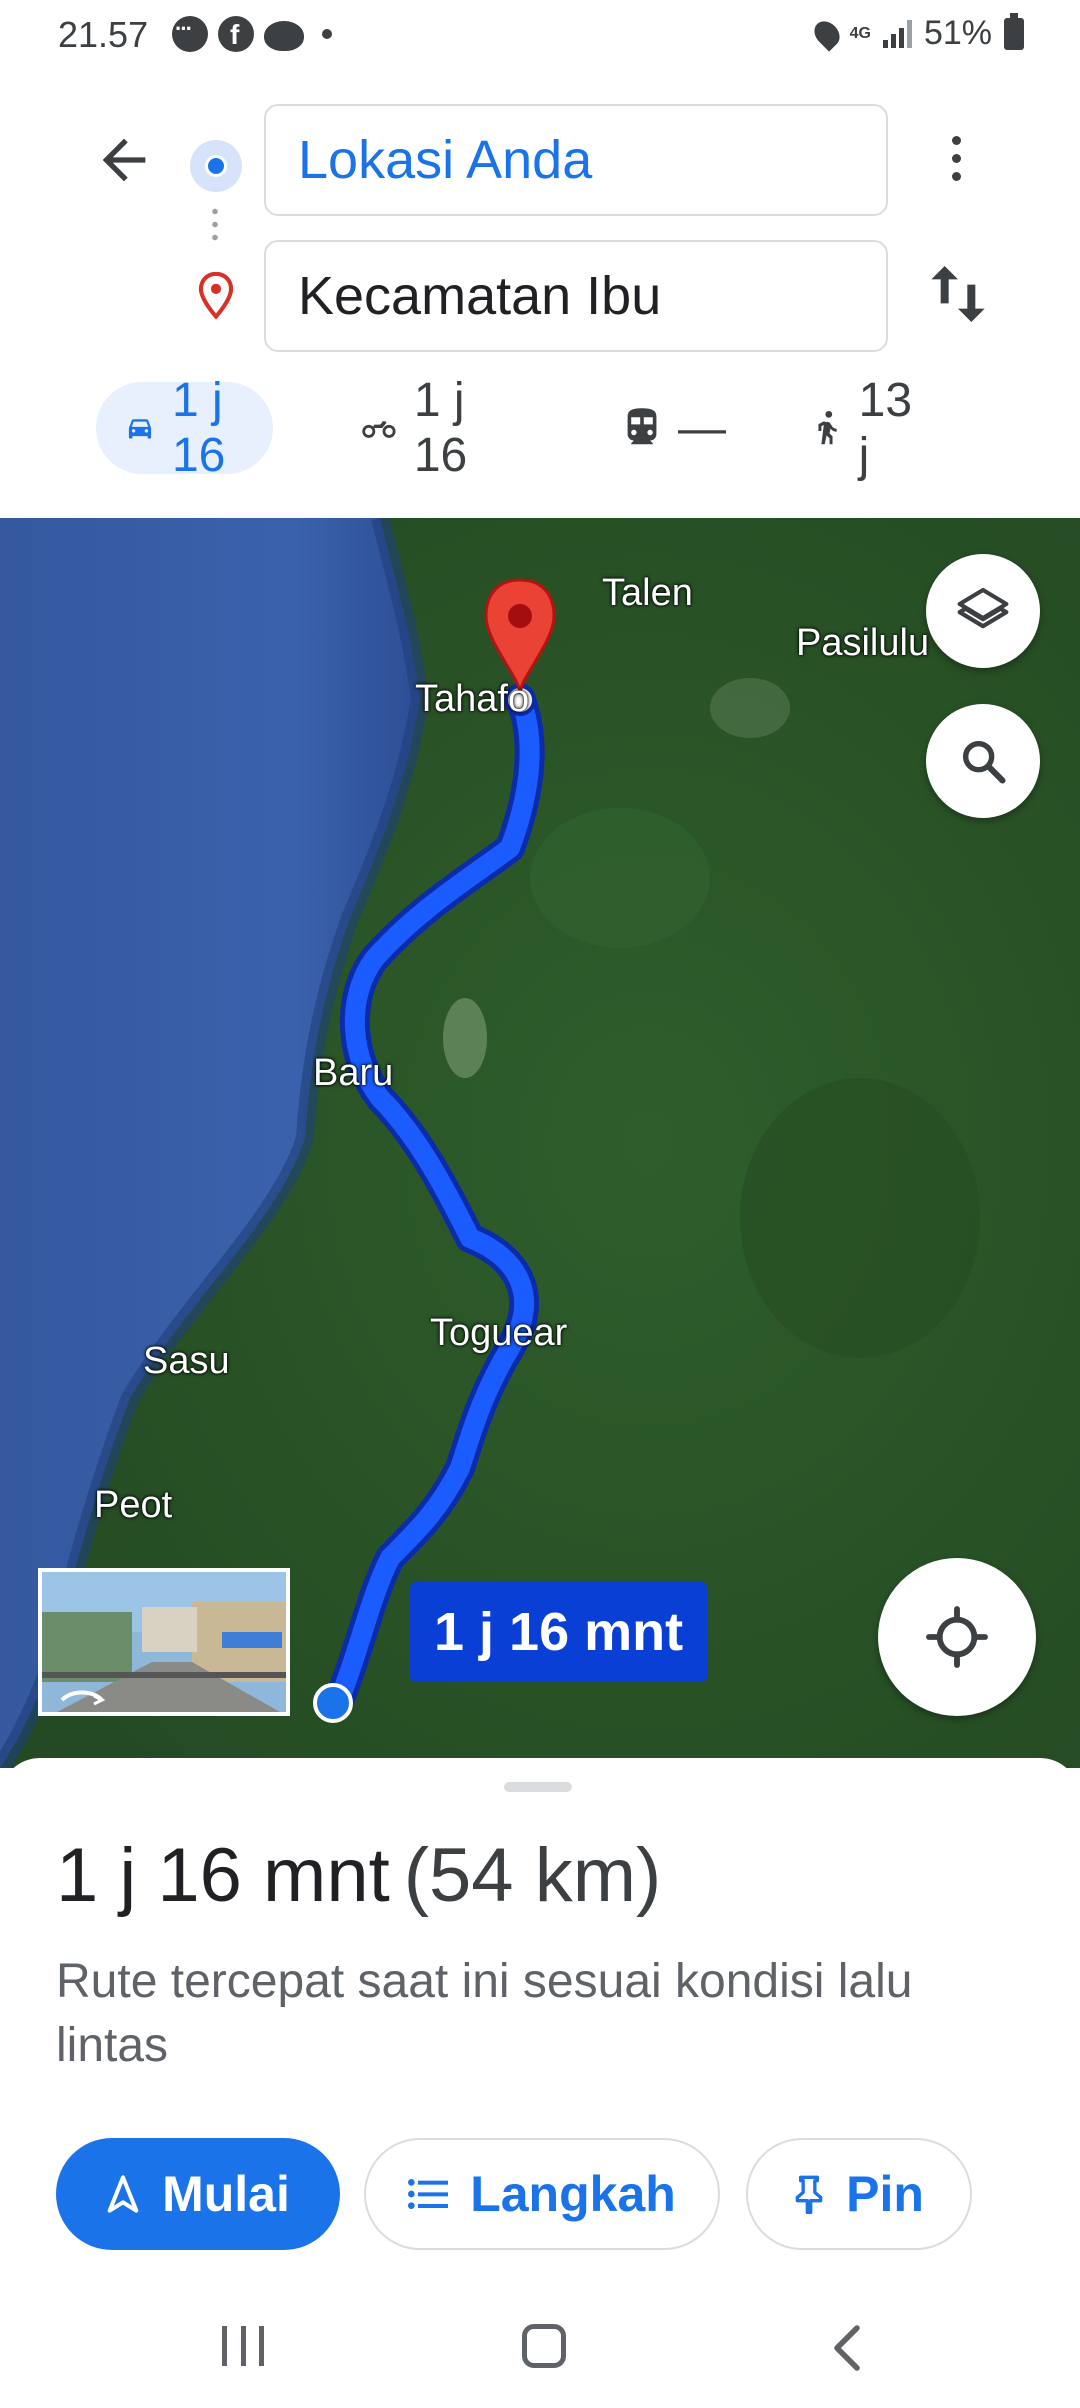  I want to click on more-options-button, so click(956, 160).